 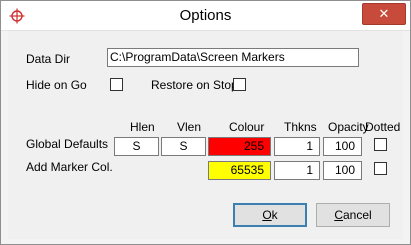 What do you see at coordinates (194, 85) in the screenshot?
I see `restore-on-stop-label: Restore on Stop` at bounding box center [194, 85].